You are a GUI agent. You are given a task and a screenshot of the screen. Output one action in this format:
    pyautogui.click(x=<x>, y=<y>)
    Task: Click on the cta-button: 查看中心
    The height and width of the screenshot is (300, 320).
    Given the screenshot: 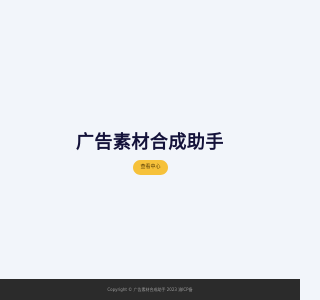 What is the action you would take?
    pyautogui.click(x=150, y=167)
    